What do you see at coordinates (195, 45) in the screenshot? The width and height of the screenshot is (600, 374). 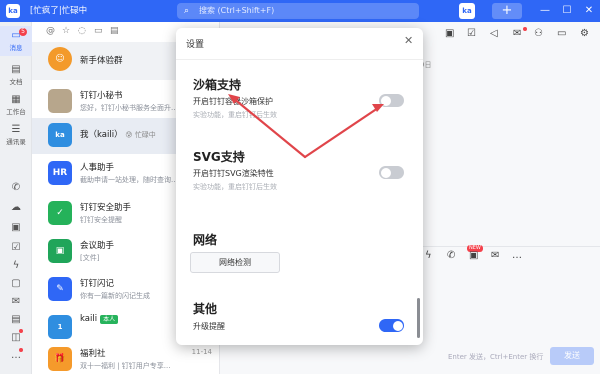 I see `dialog-title: 设置` at bounding box center [195, 45].